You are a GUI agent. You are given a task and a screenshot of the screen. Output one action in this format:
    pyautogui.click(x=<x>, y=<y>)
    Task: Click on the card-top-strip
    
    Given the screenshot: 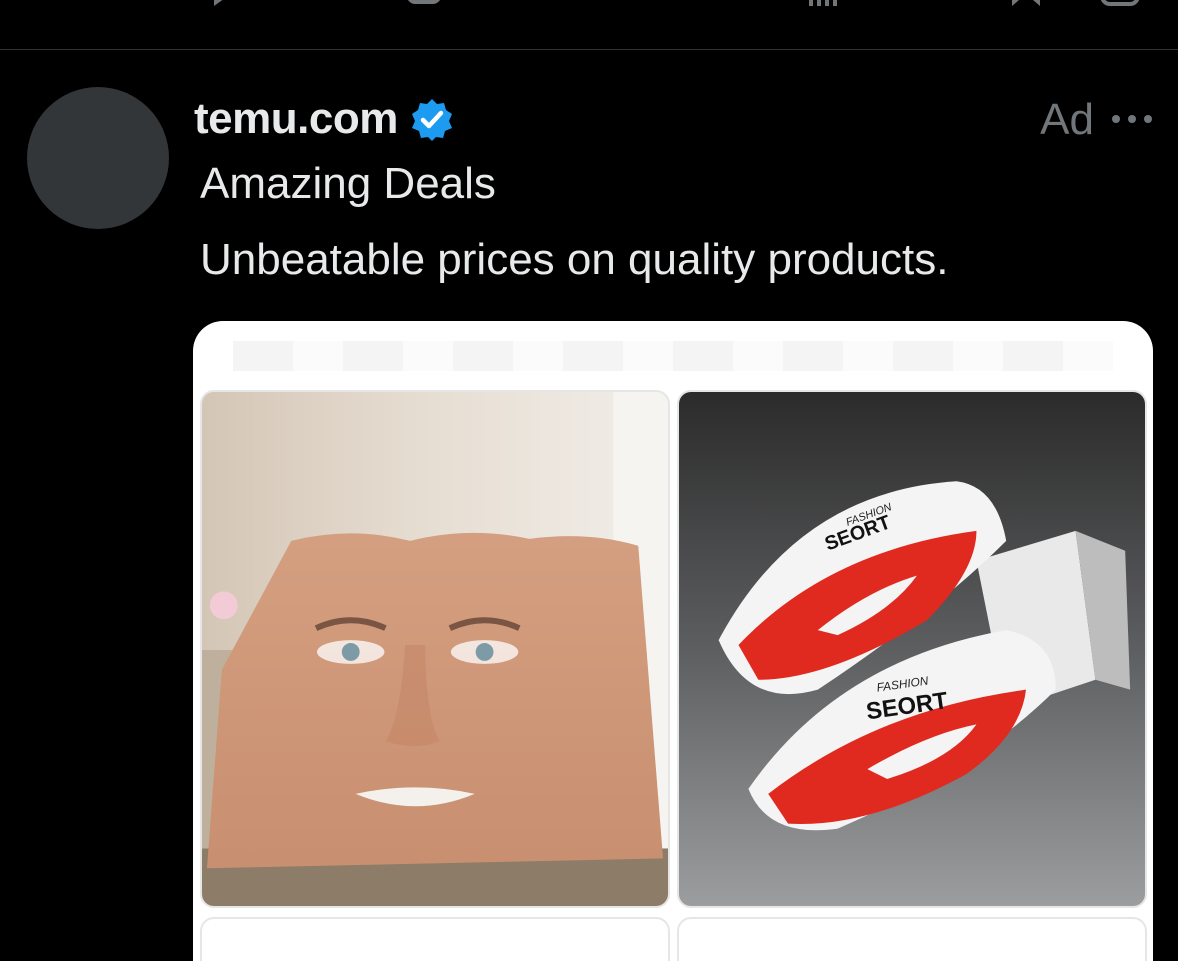 What is the action you would take?
    pyautogui.click(x=673, y=356)
    